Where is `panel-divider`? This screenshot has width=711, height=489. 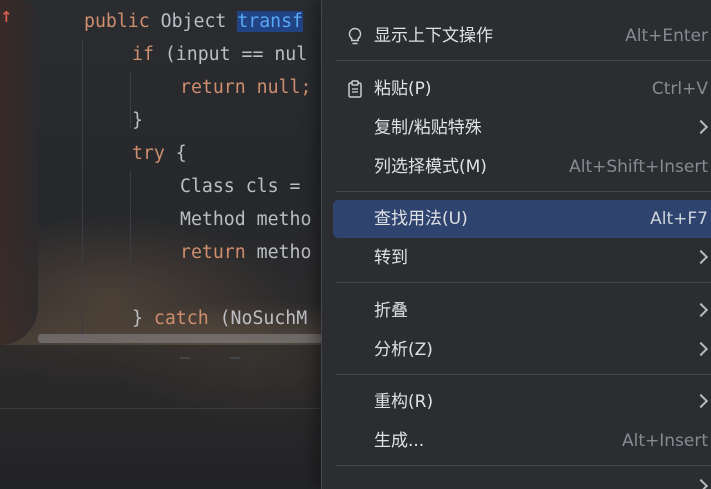 panel-divider is located at coordinates (165, 408).